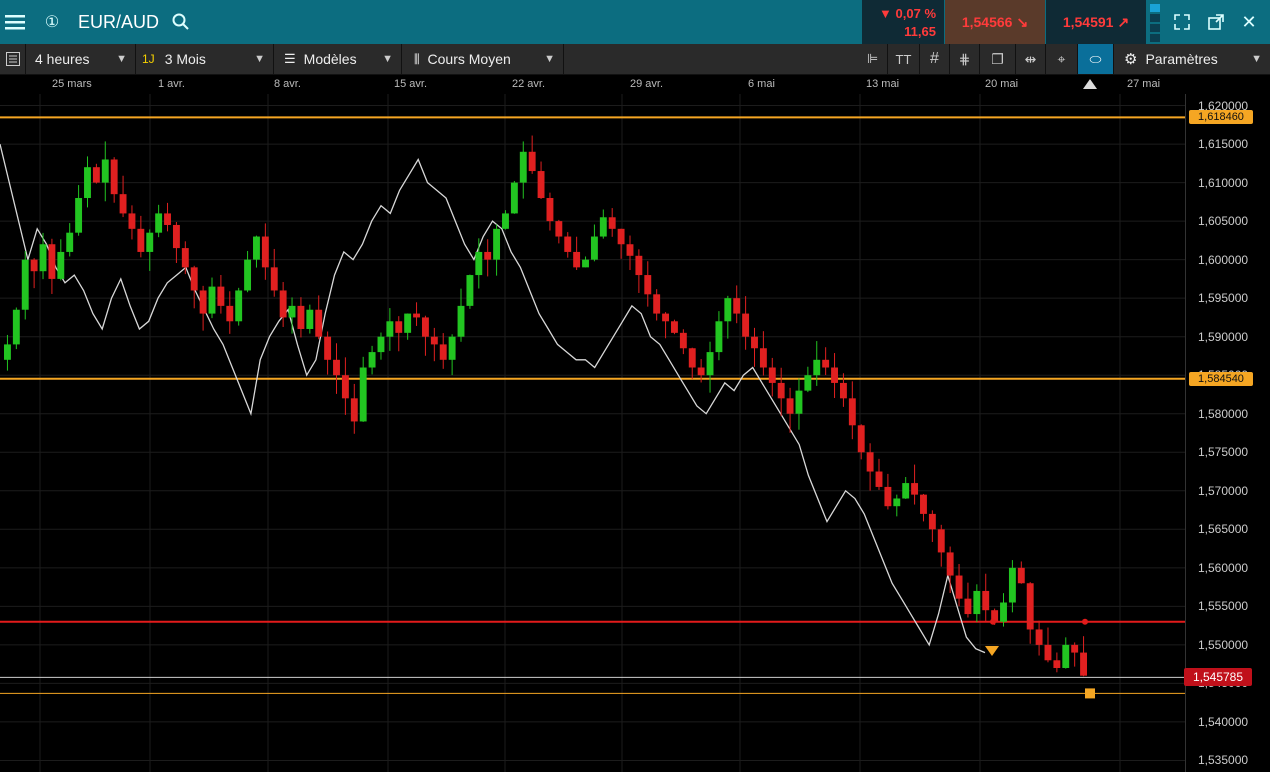  Describe the element at coordinates (52, 22) in the screenshot. I see `window-number-badge: ①` at that location.